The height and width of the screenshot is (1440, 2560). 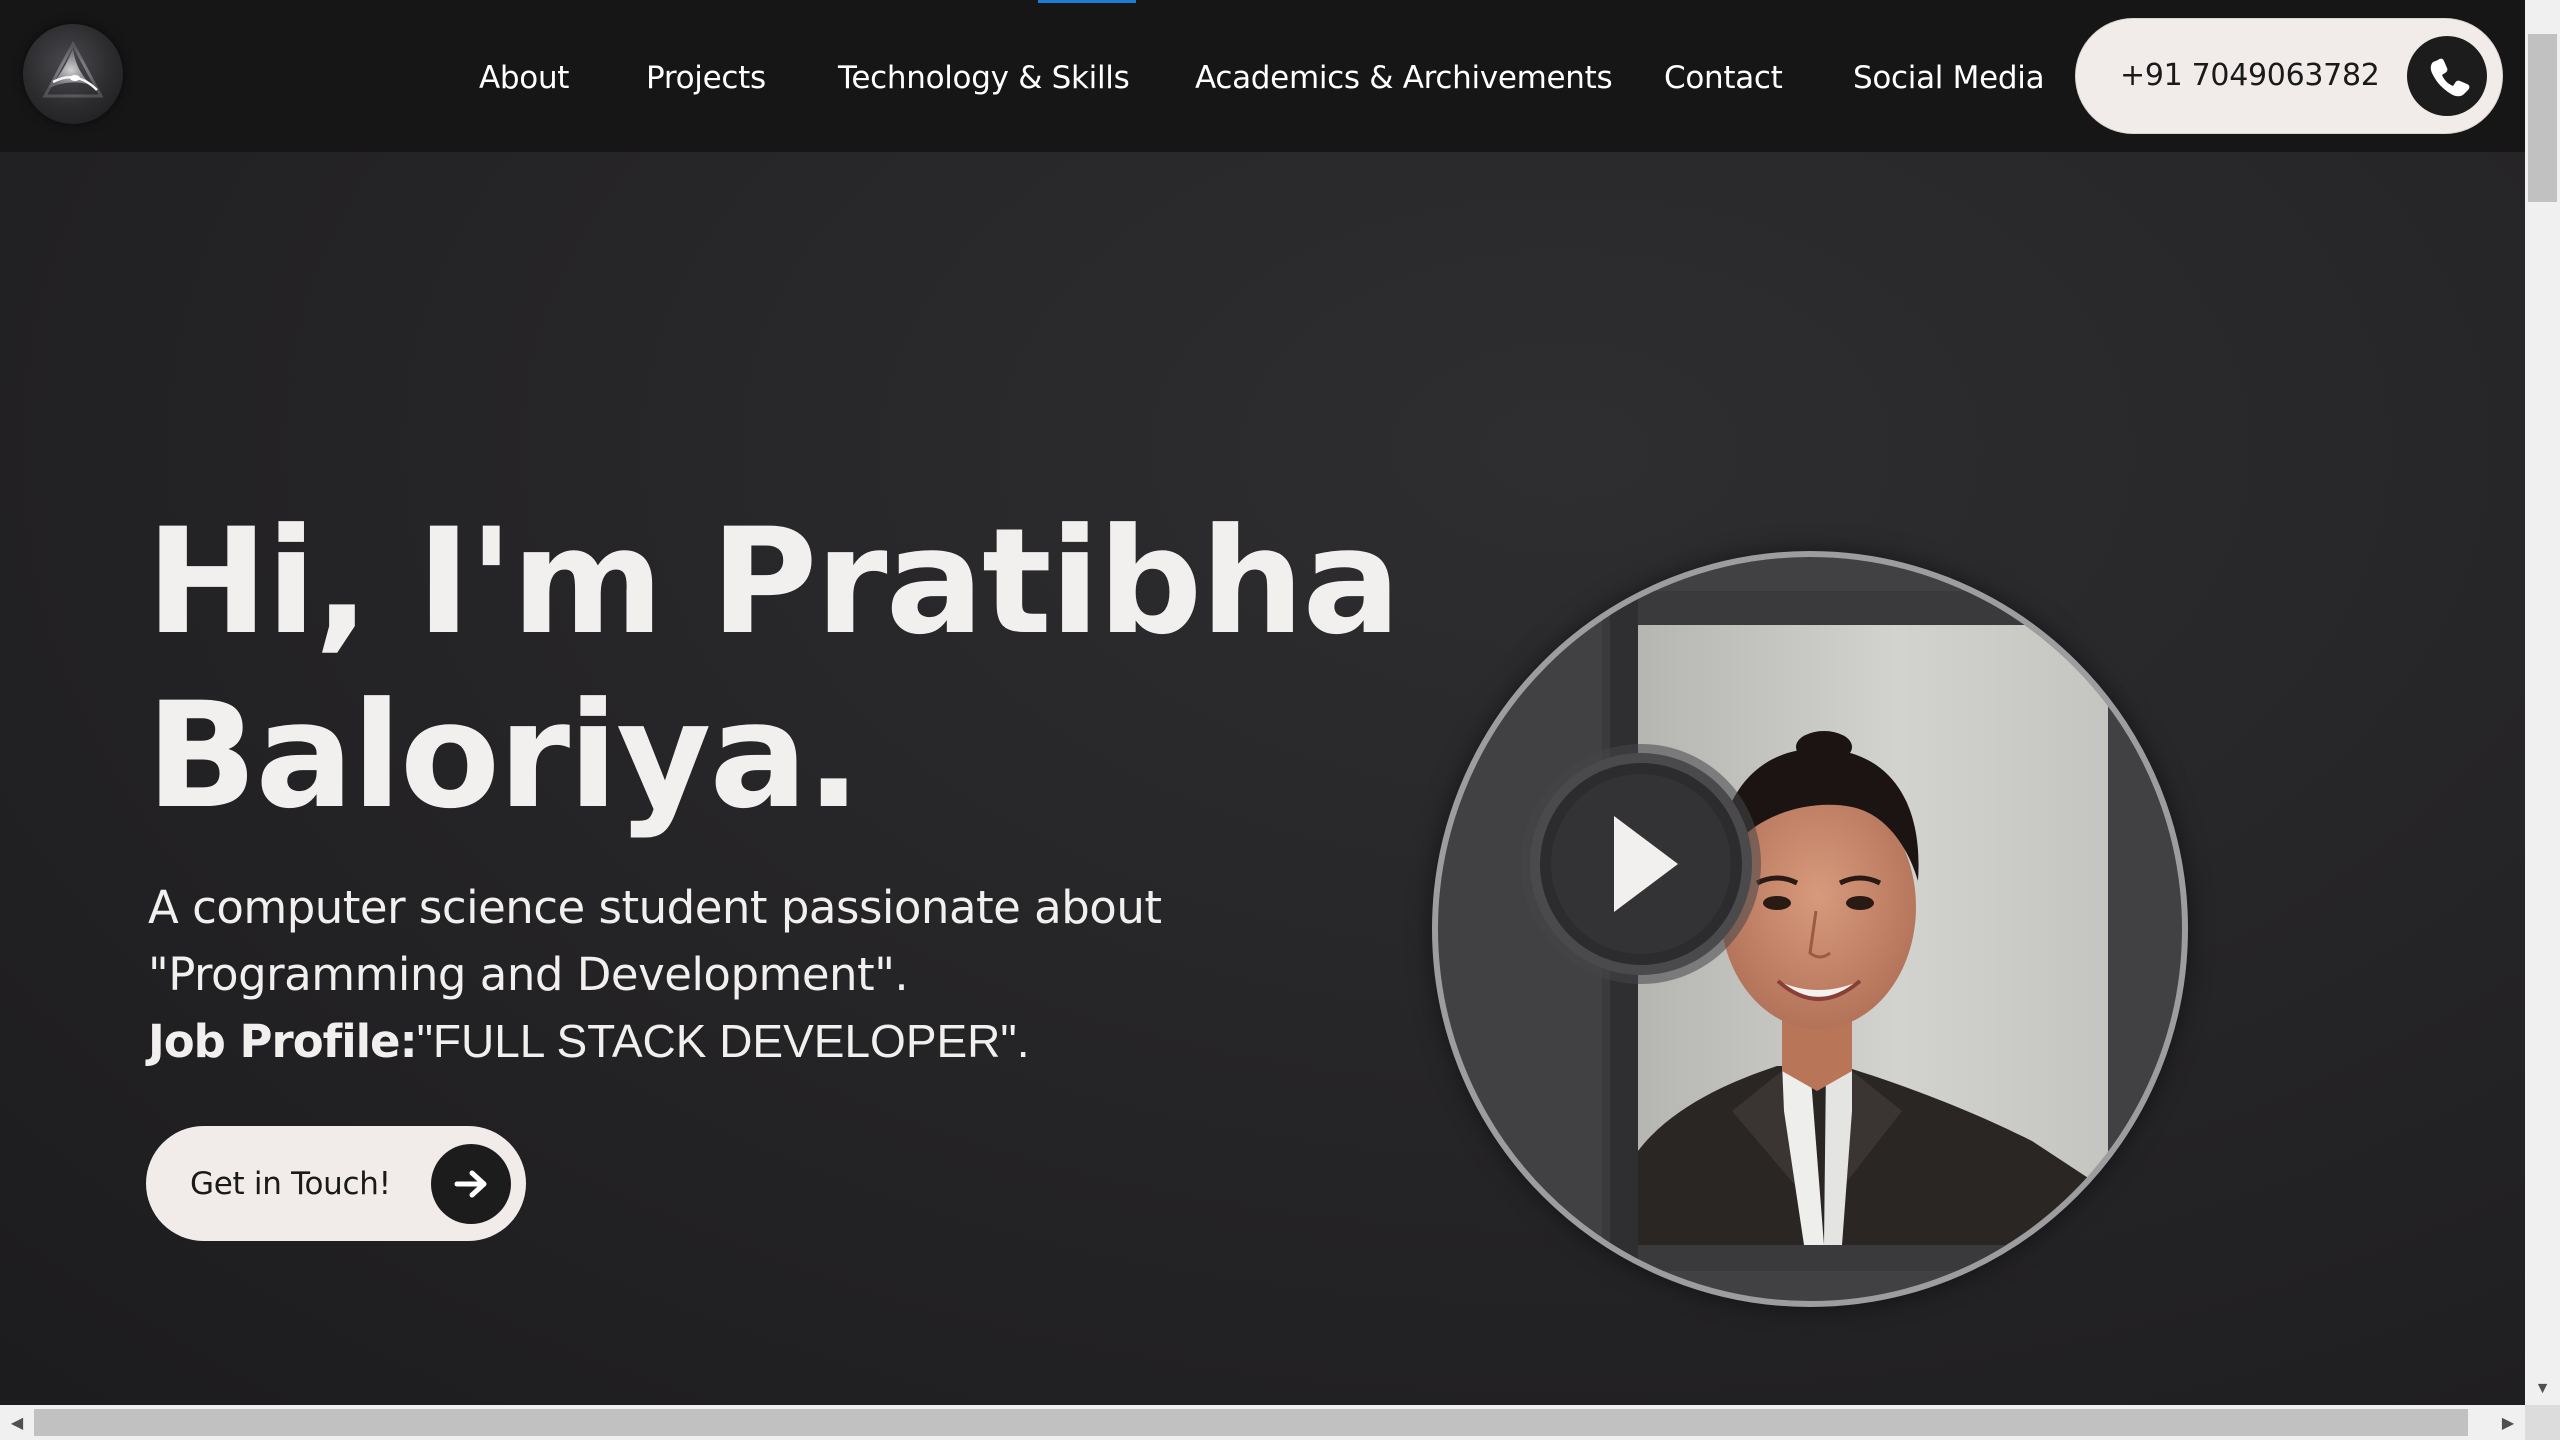 What do you see at coordinates (1723, 78) in the screenshot?
I see `nav-contact: Contact` at bounding box center [1723, 78].